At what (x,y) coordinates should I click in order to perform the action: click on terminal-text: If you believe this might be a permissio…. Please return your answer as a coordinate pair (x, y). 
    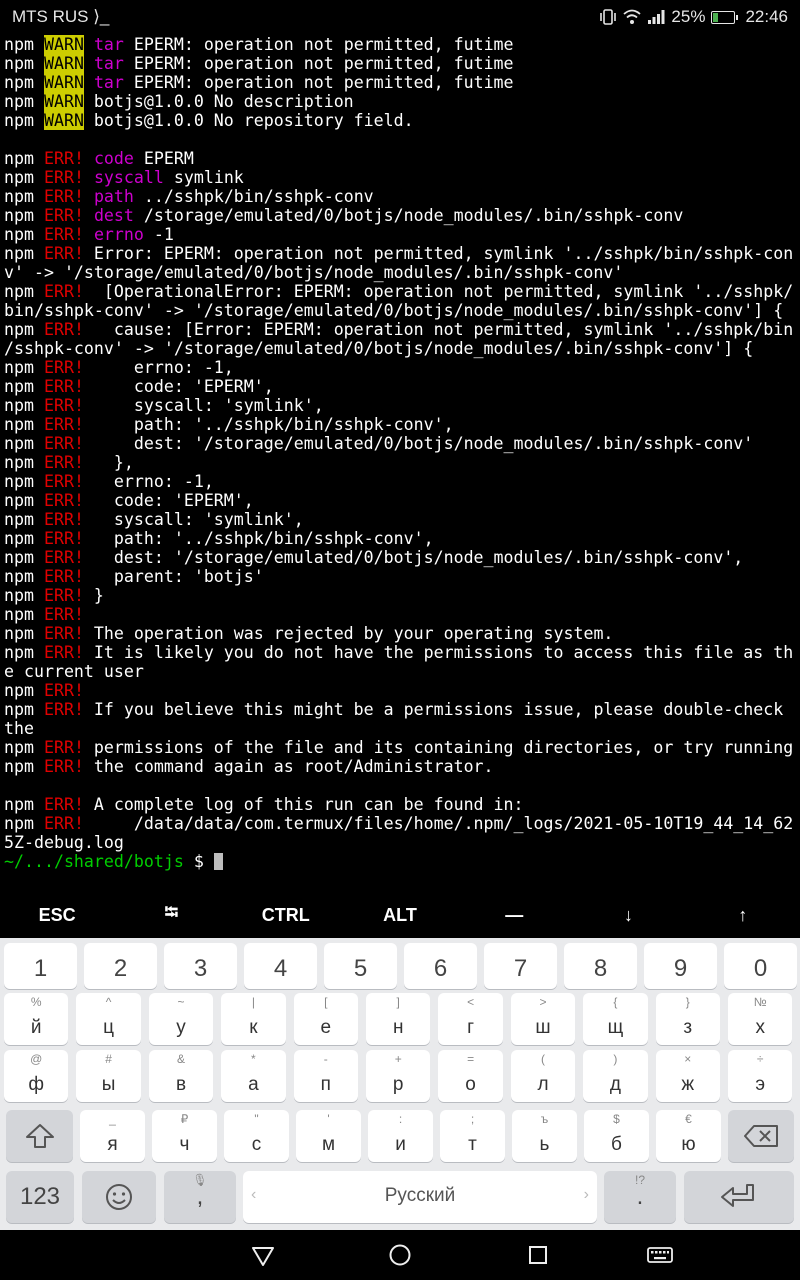
    Looking at the image, I should click on (433, 709).